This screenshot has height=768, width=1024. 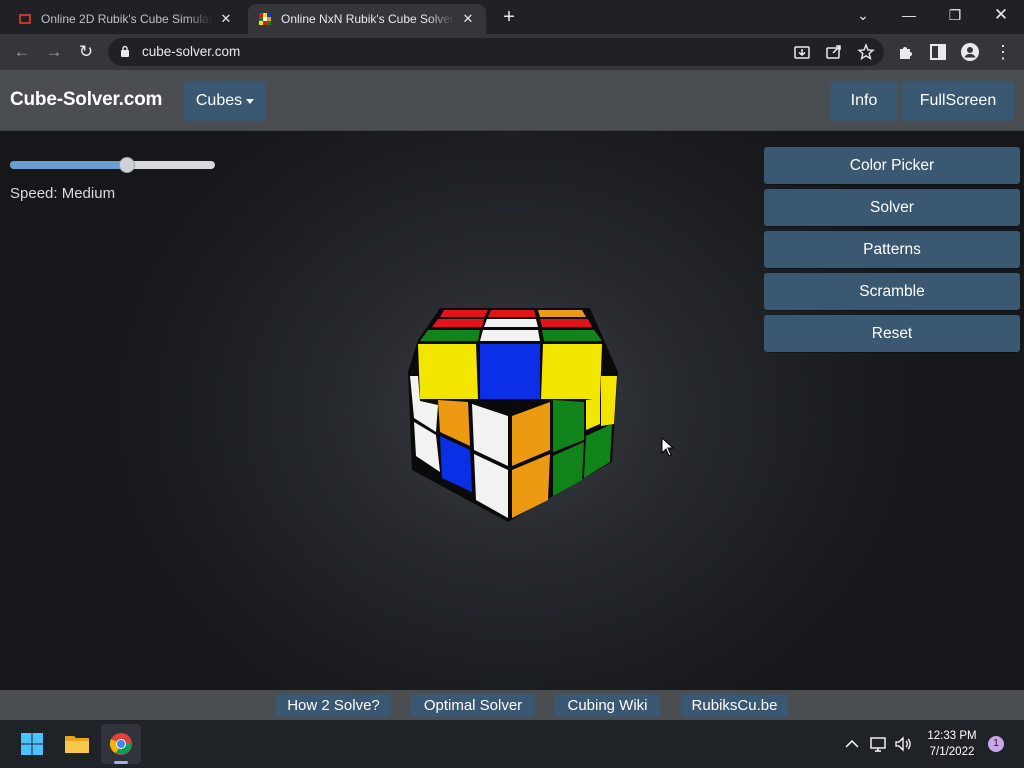 What do you see at coordinates (952, 736) in the screenshot?
I see `clock-time: 12:33 PM` at bounding box center [952, 736].